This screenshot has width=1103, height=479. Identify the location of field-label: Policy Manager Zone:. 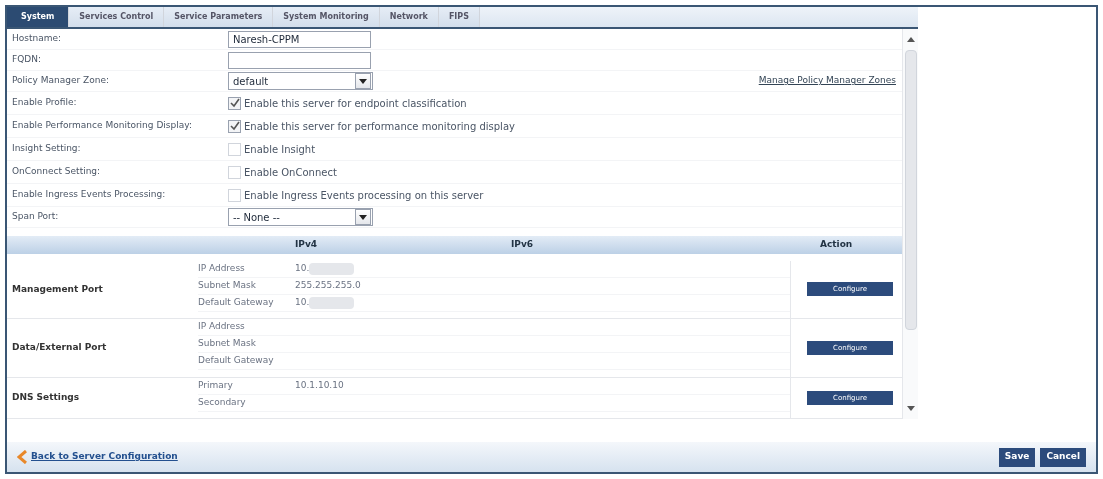
(60, 81).